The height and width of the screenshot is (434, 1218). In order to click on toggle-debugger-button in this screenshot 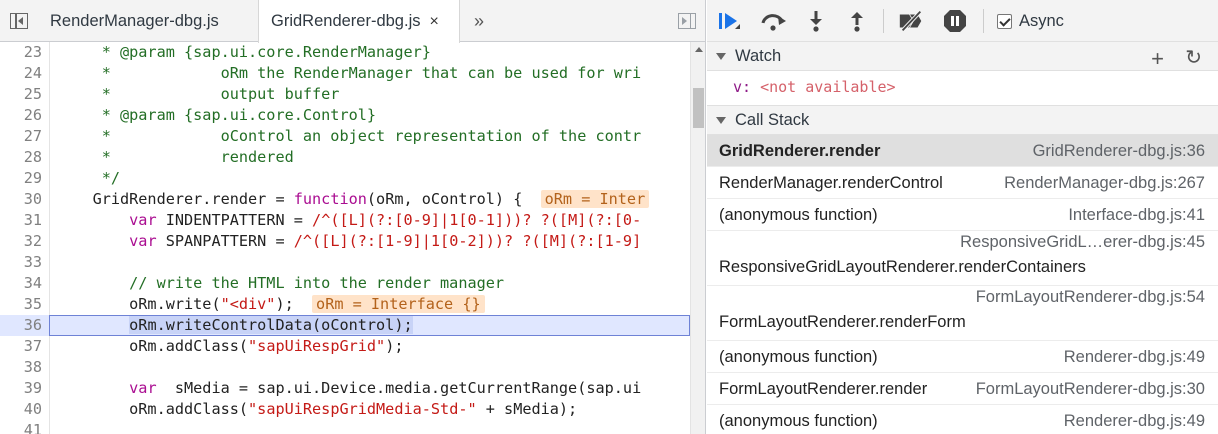, I will do `click(686, 21)`.